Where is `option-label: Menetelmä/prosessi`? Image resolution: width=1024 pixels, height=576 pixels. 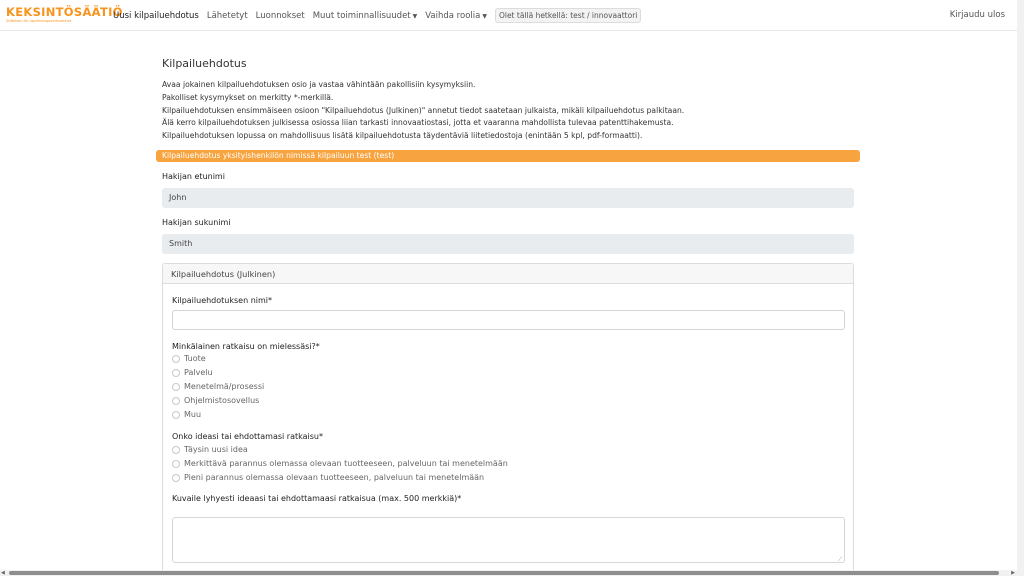
option-label: Menetelmä/prosessi is located at coordinates (224, 386).